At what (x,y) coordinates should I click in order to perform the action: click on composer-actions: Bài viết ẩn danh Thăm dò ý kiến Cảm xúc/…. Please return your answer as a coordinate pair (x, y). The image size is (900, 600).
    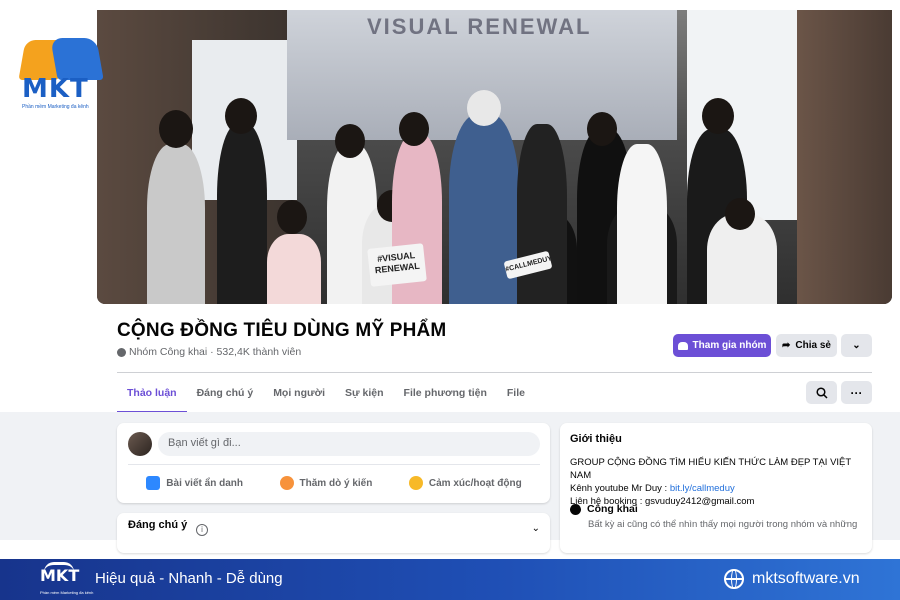
    Looking at the image, I should click on (334, 483).